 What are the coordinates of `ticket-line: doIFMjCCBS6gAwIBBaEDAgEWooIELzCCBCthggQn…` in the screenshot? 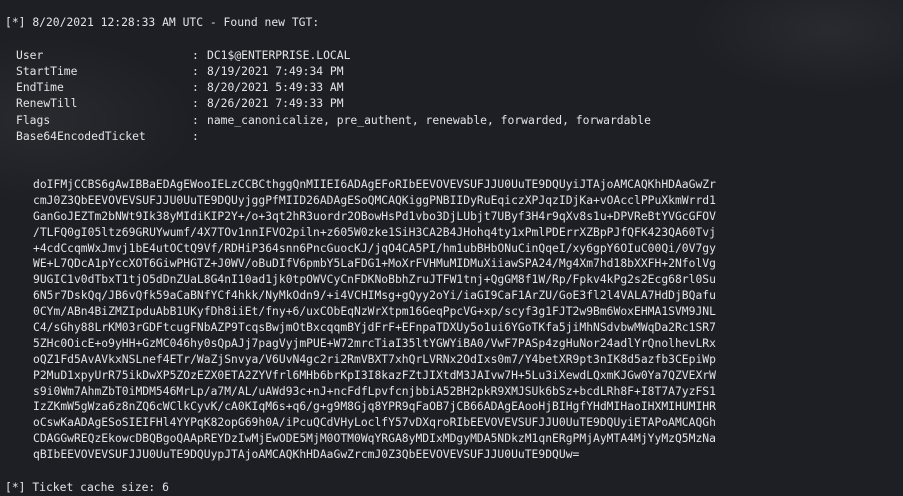 It's located at (374, 183).